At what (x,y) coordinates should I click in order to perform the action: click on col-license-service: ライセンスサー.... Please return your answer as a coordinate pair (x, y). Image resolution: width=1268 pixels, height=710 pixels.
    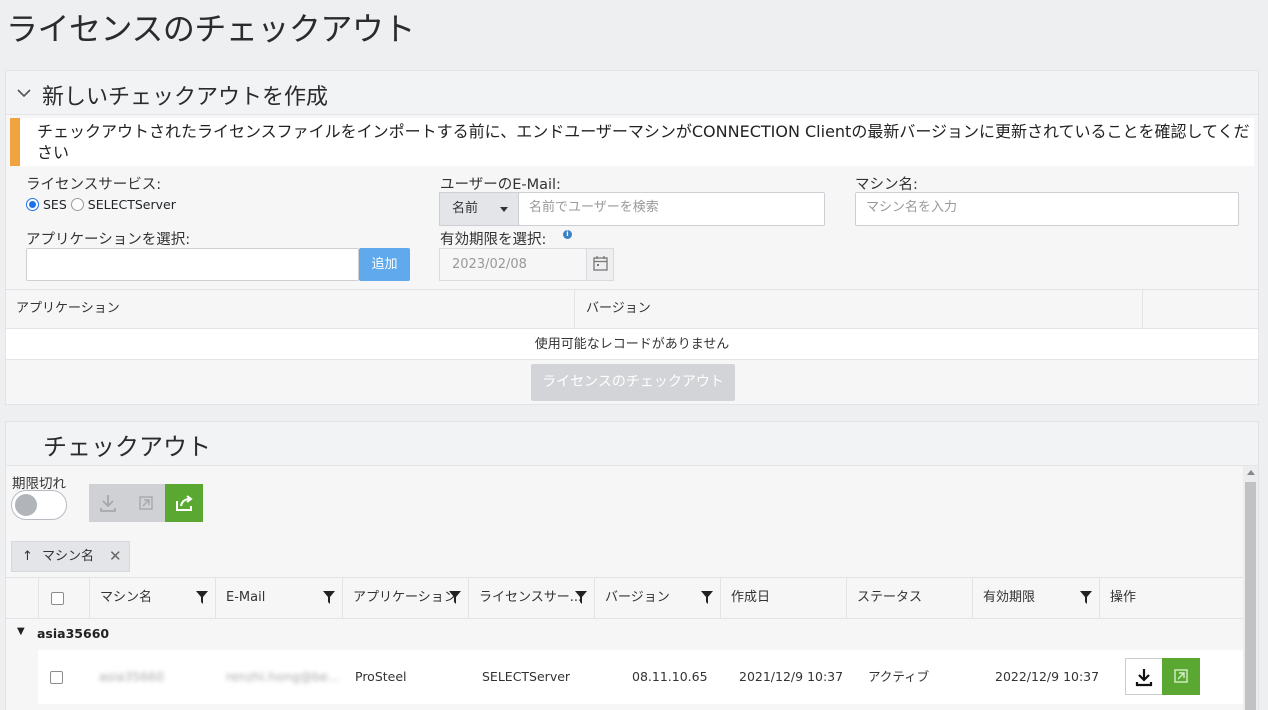
    Looking at the image, I should click on (531, 598).